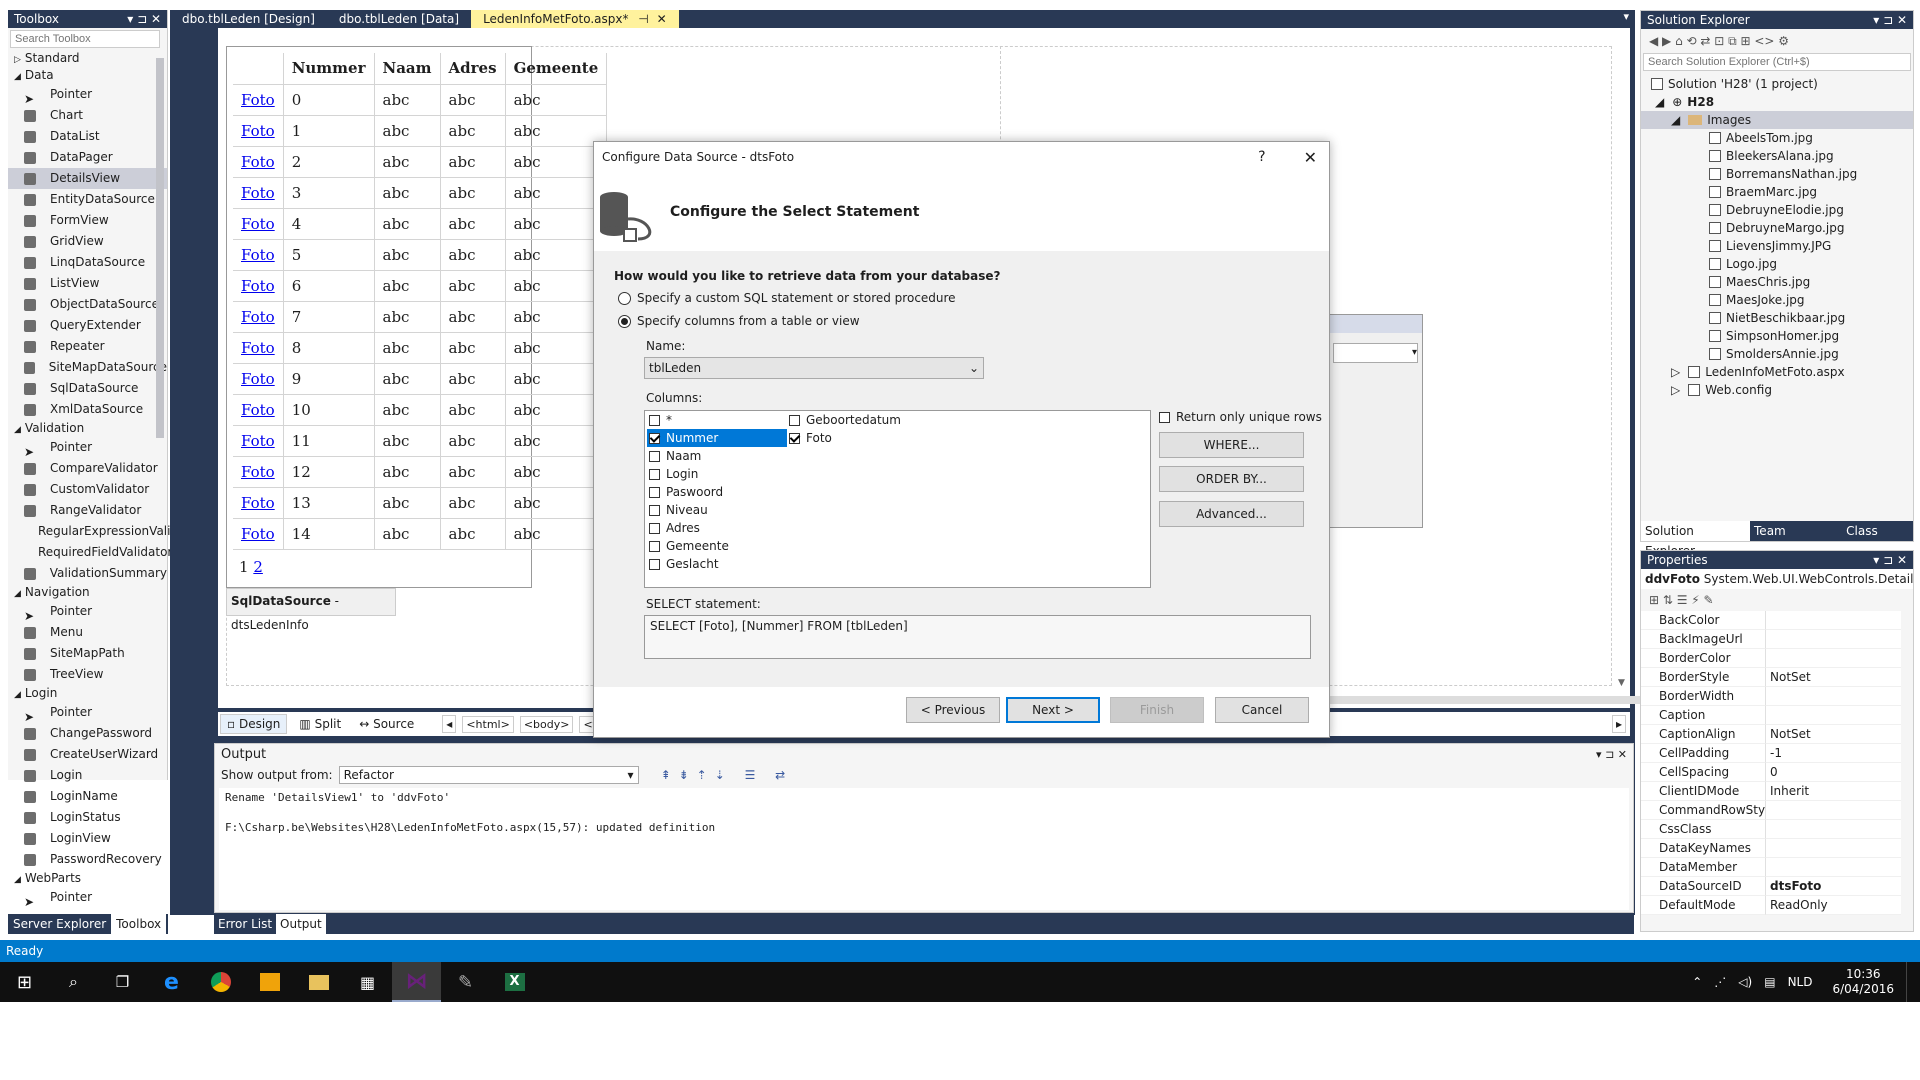 The width and height of the screenshot is (1920, 1080). I want to click on unique-rows-option: Return only unique rows, so click(1240, 417).